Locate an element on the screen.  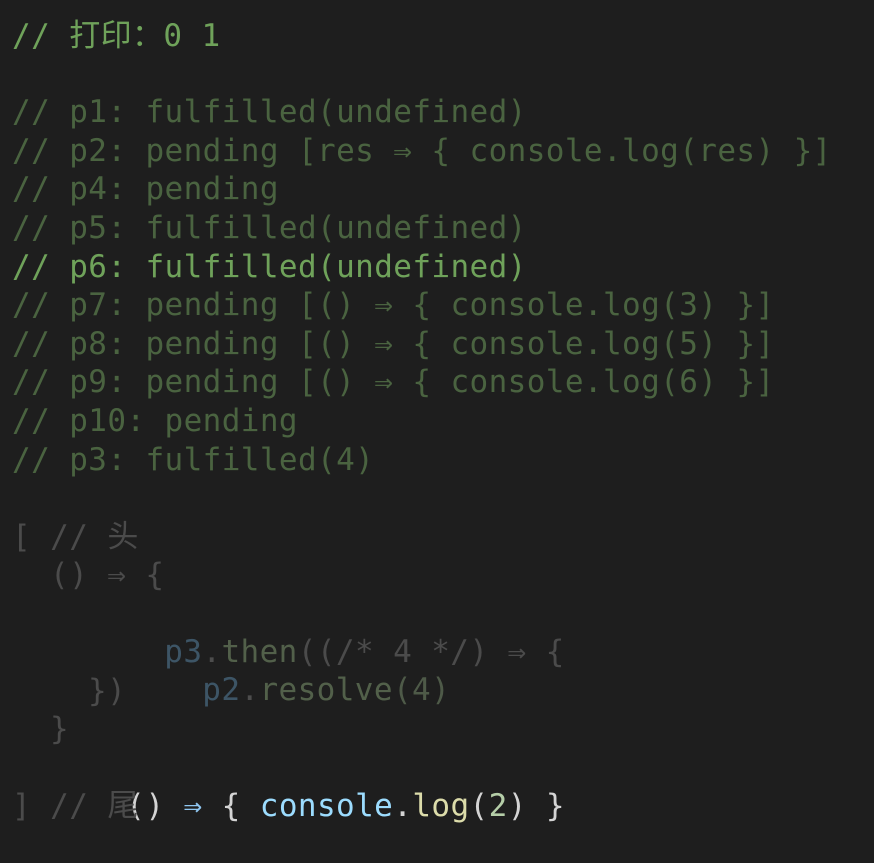
resolve-variable: p2 is located at coordinates (221, 690).